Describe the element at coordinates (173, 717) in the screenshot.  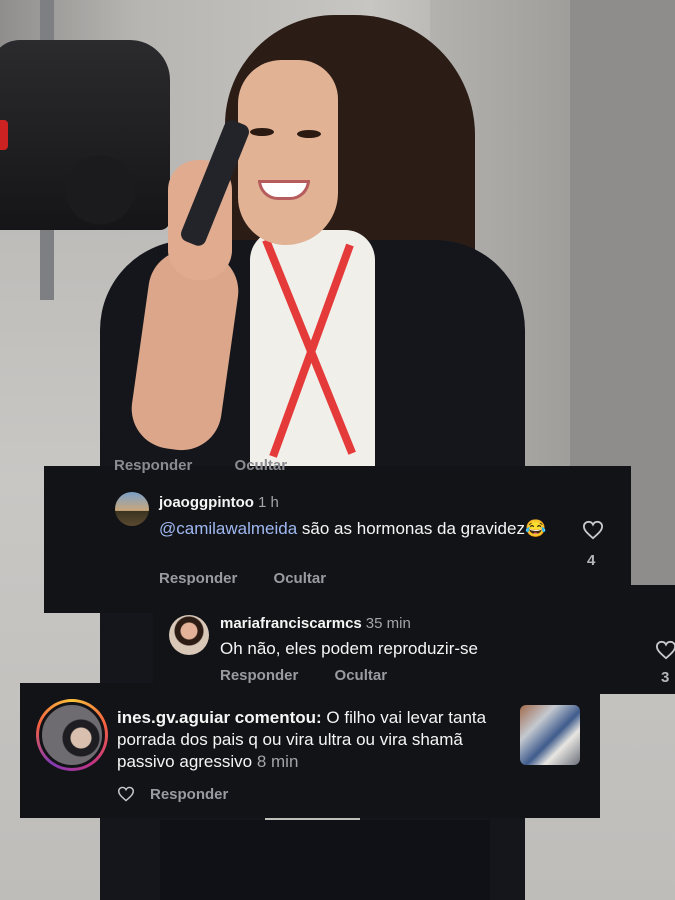
I see `username: ines.gv.aguiar` at that location.